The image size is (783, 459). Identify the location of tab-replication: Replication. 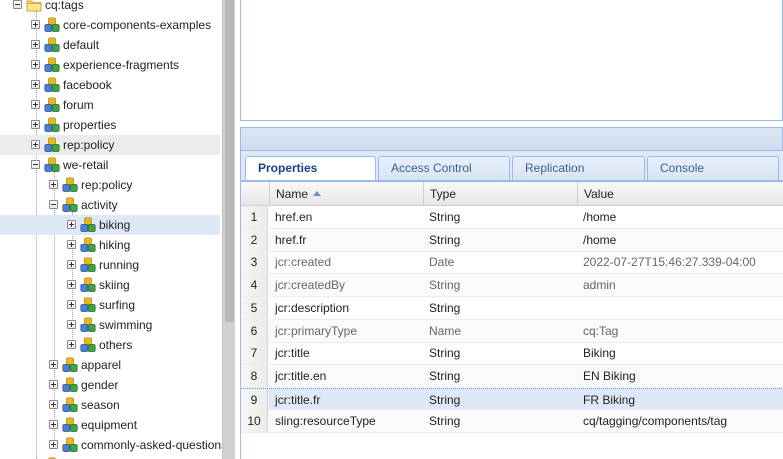
(578, 168).